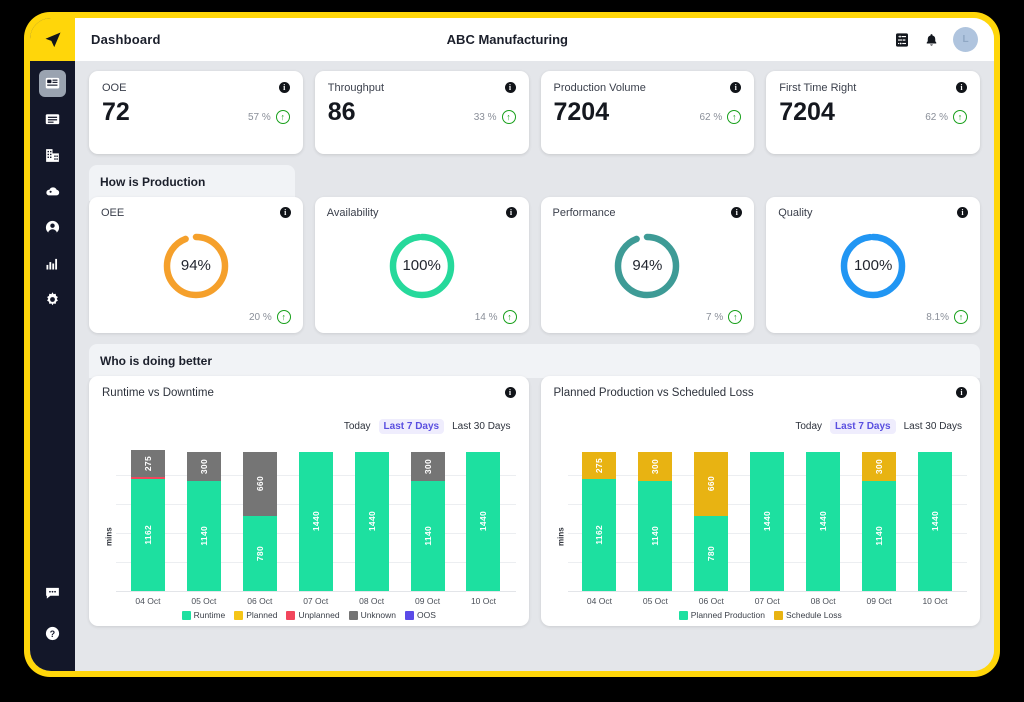  What do you see at coordinates (711, 601) in the screenshot?
I see `x-axis-tick: 06 Oct` at bounding box center [711, 601].